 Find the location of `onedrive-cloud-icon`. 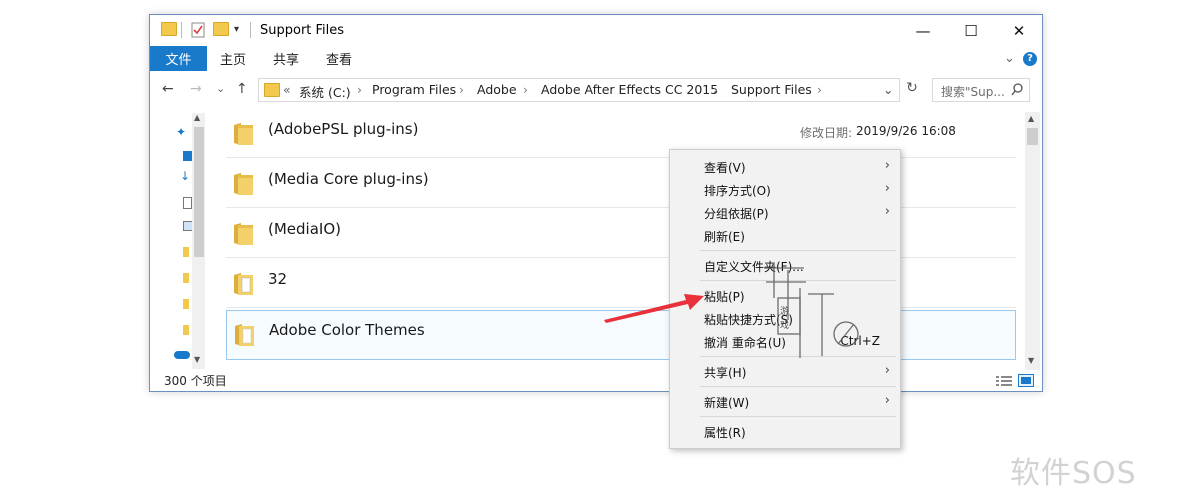

onedrive-cloud-icon is located at coordinates (182, 355).